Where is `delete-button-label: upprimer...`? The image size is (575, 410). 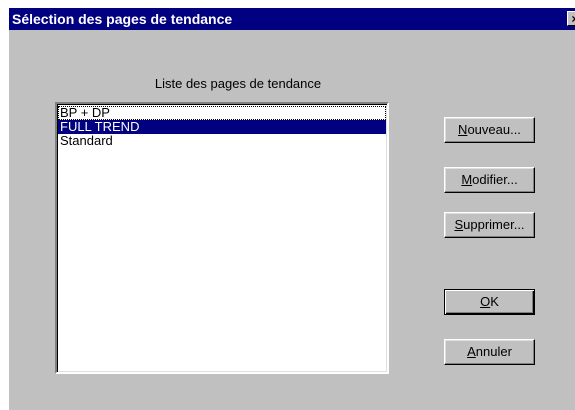 delete-button-label: upprimer... is located at coordinates (494, 224).